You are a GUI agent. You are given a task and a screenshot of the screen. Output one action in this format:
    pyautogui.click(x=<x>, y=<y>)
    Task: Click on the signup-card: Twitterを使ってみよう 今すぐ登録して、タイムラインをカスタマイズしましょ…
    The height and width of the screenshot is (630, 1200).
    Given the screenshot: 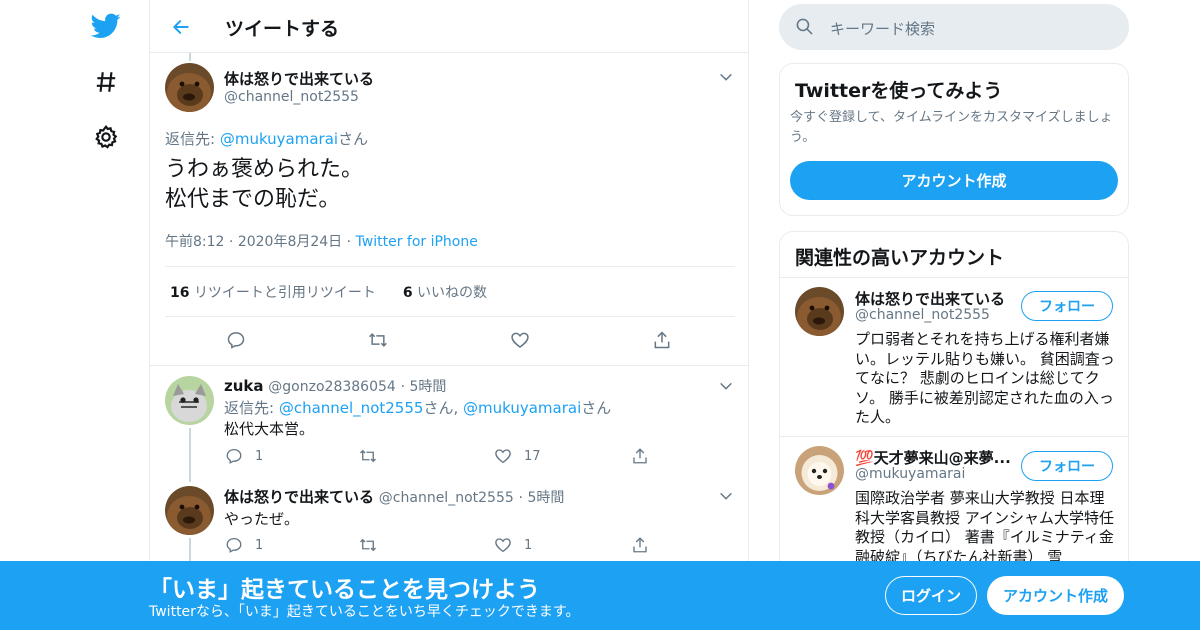 What is the action you would take?
    pyautogui.click(x=954, y=139)
    